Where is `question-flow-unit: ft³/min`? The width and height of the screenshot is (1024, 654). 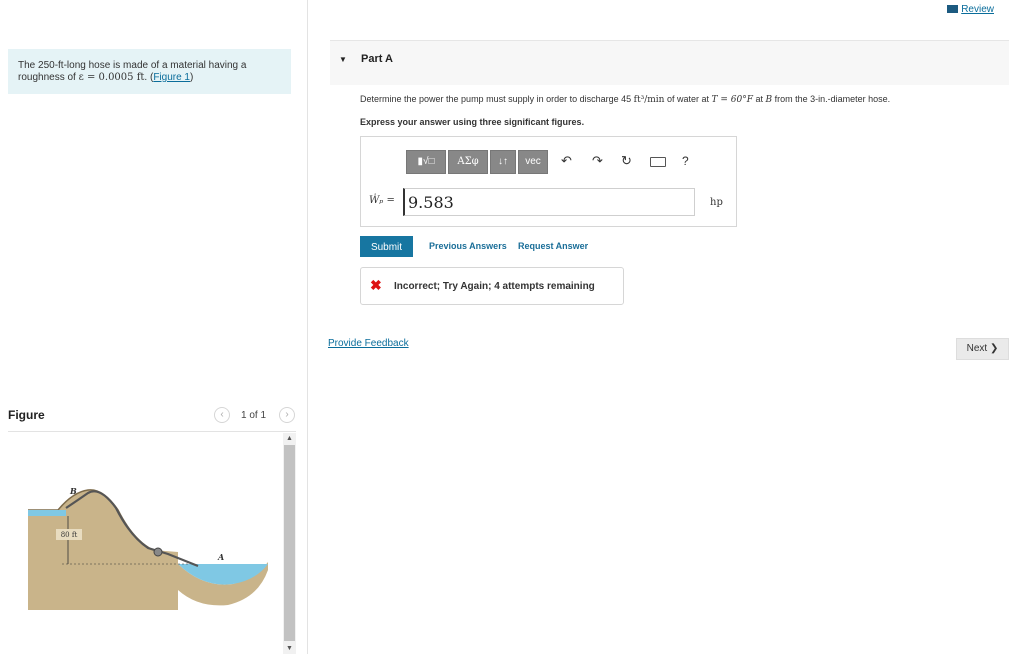
question-flow-unit: ft³/min is located at coordinates (649, 100).